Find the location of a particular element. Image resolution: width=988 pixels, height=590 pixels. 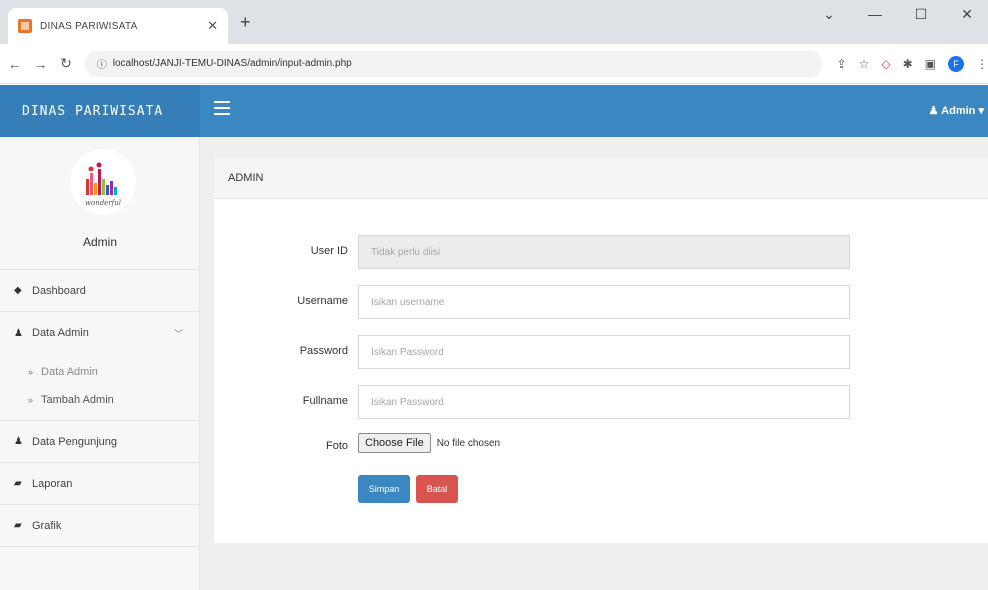

user-id-input is located at coordinates (604, 252).